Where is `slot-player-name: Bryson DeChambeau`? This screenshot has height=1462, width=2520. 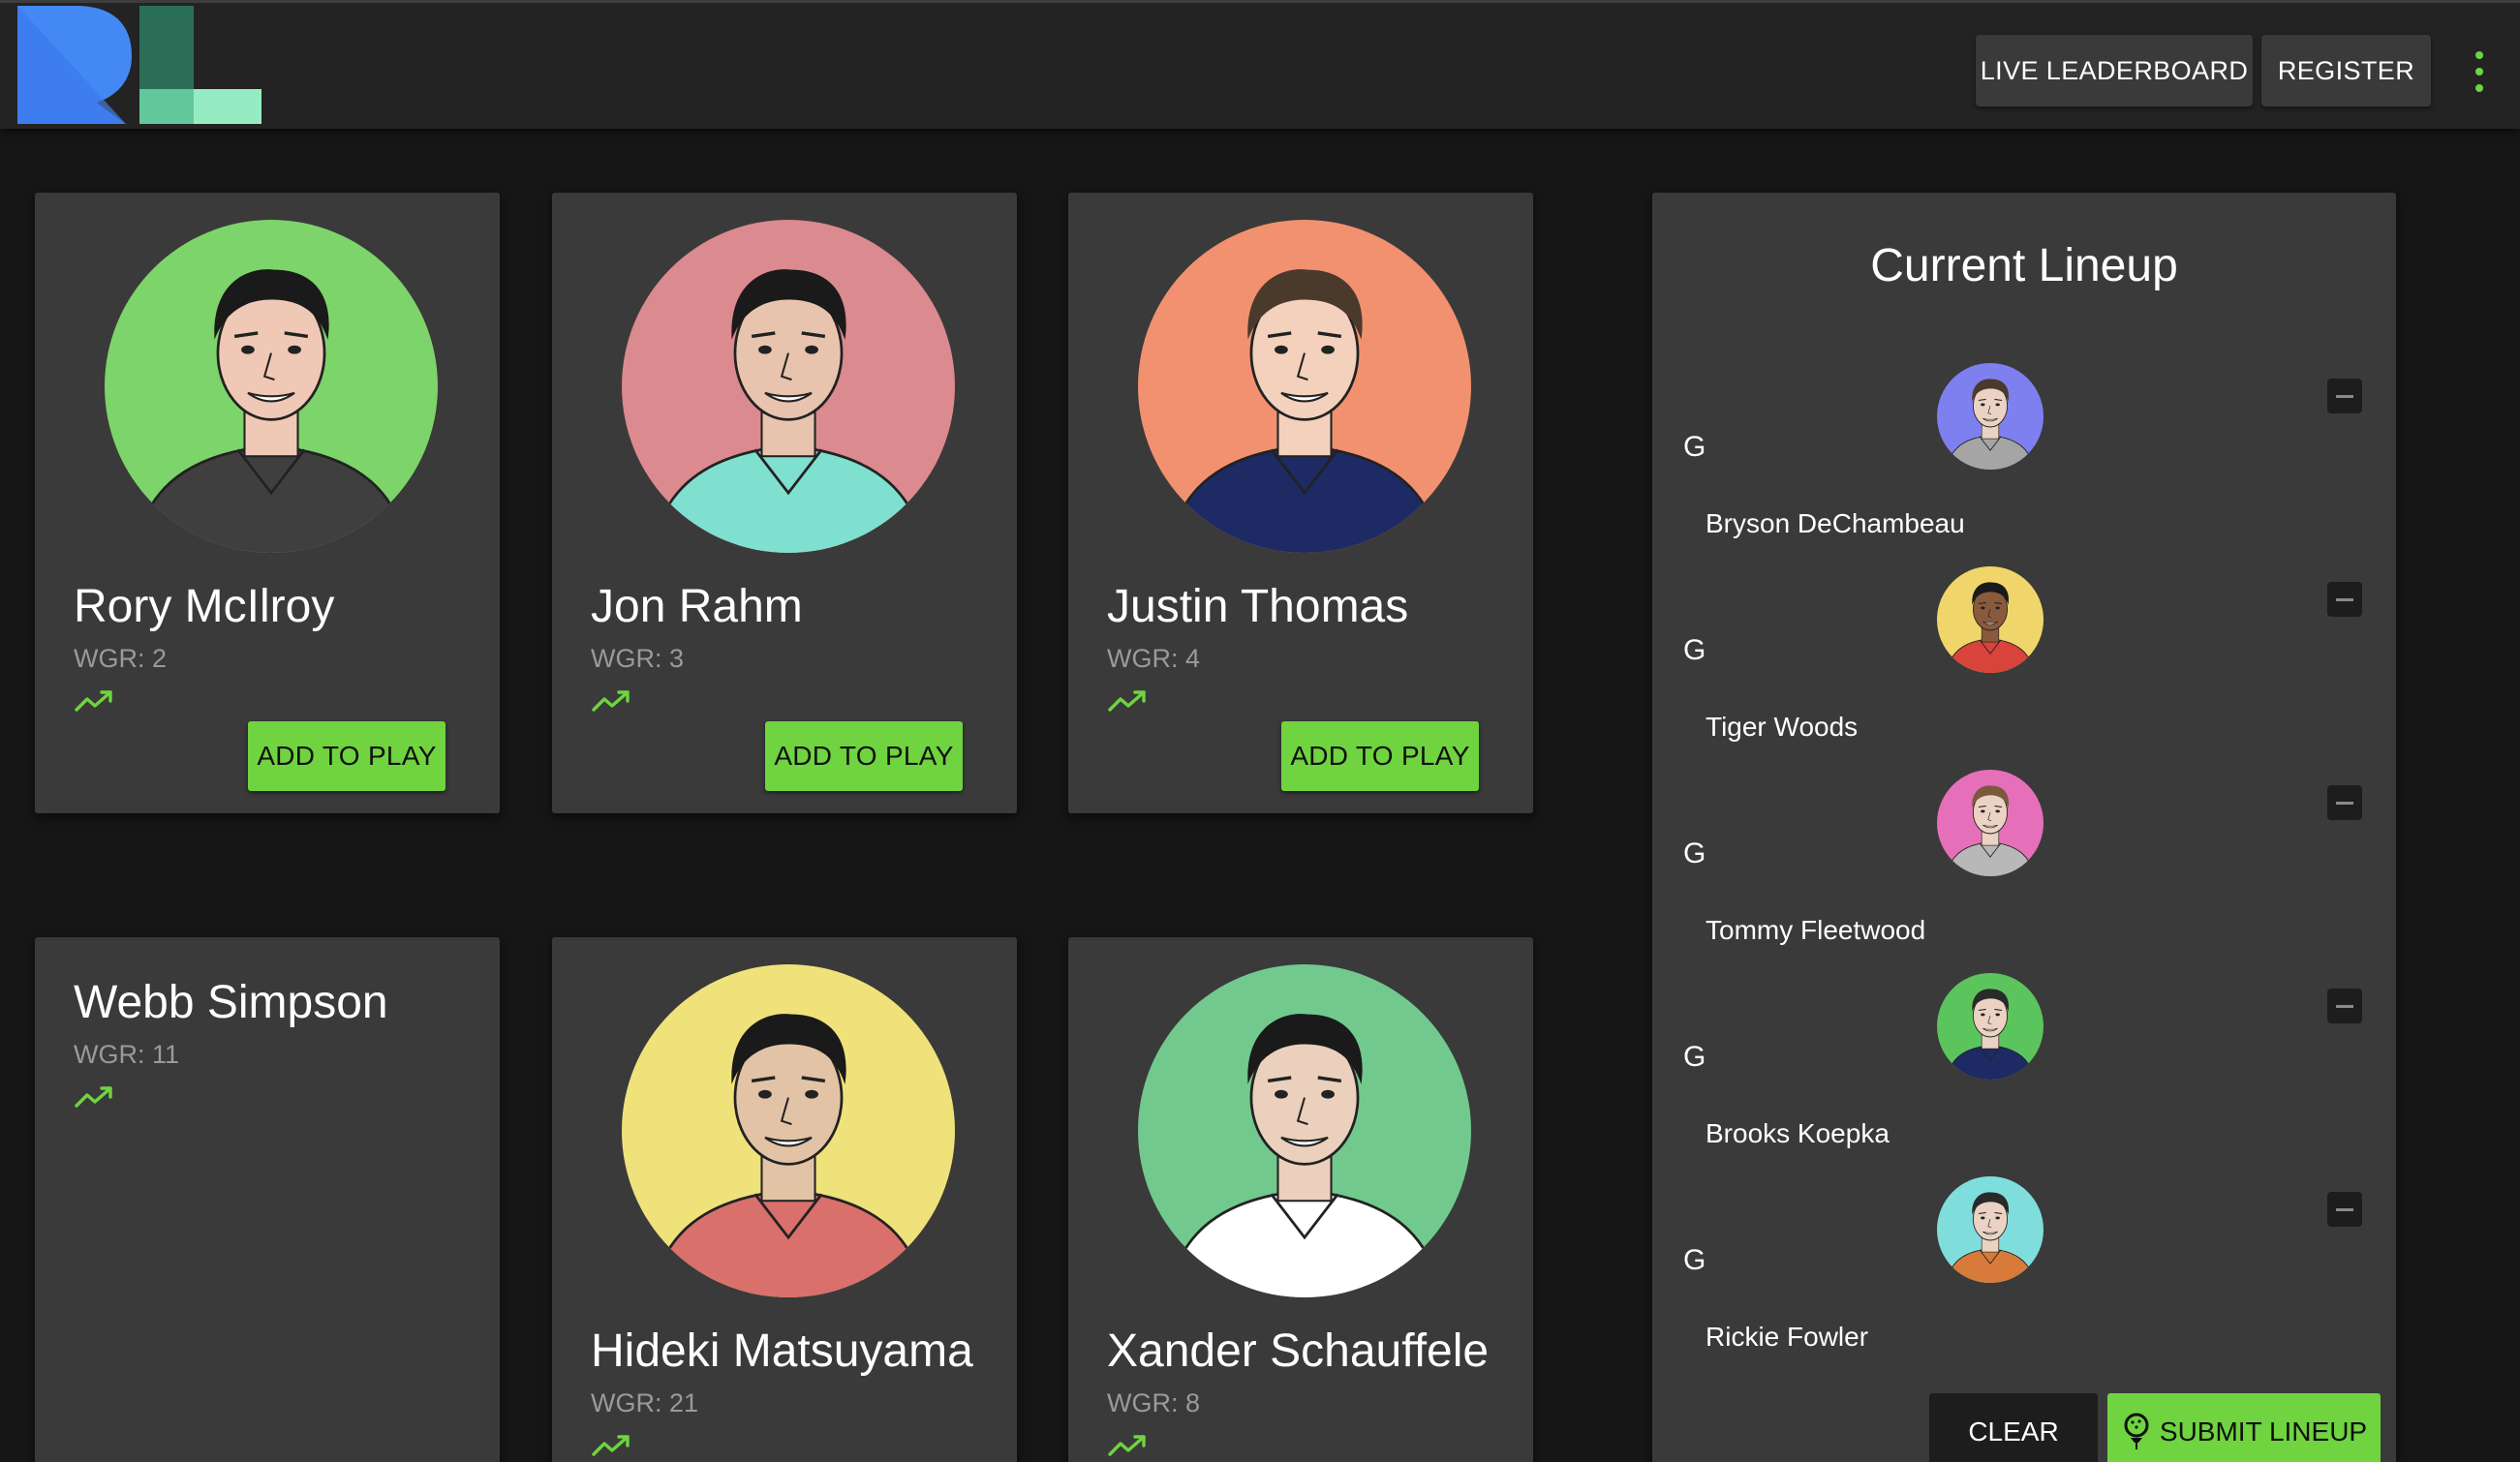
slot-player-name: Bryson DeChambeau is located at coordinates (1836, 523).